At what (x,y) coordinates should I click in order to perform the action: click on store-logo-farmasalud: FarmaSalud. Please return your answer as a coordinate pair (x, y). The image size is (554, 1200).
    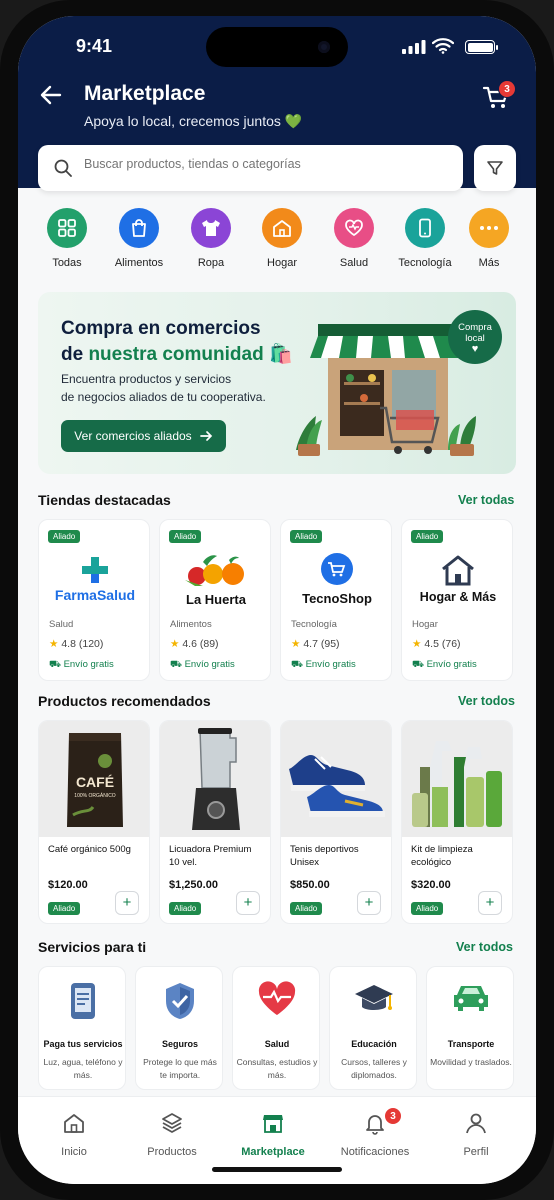
    Looking at the image, I should click on (95, 579).